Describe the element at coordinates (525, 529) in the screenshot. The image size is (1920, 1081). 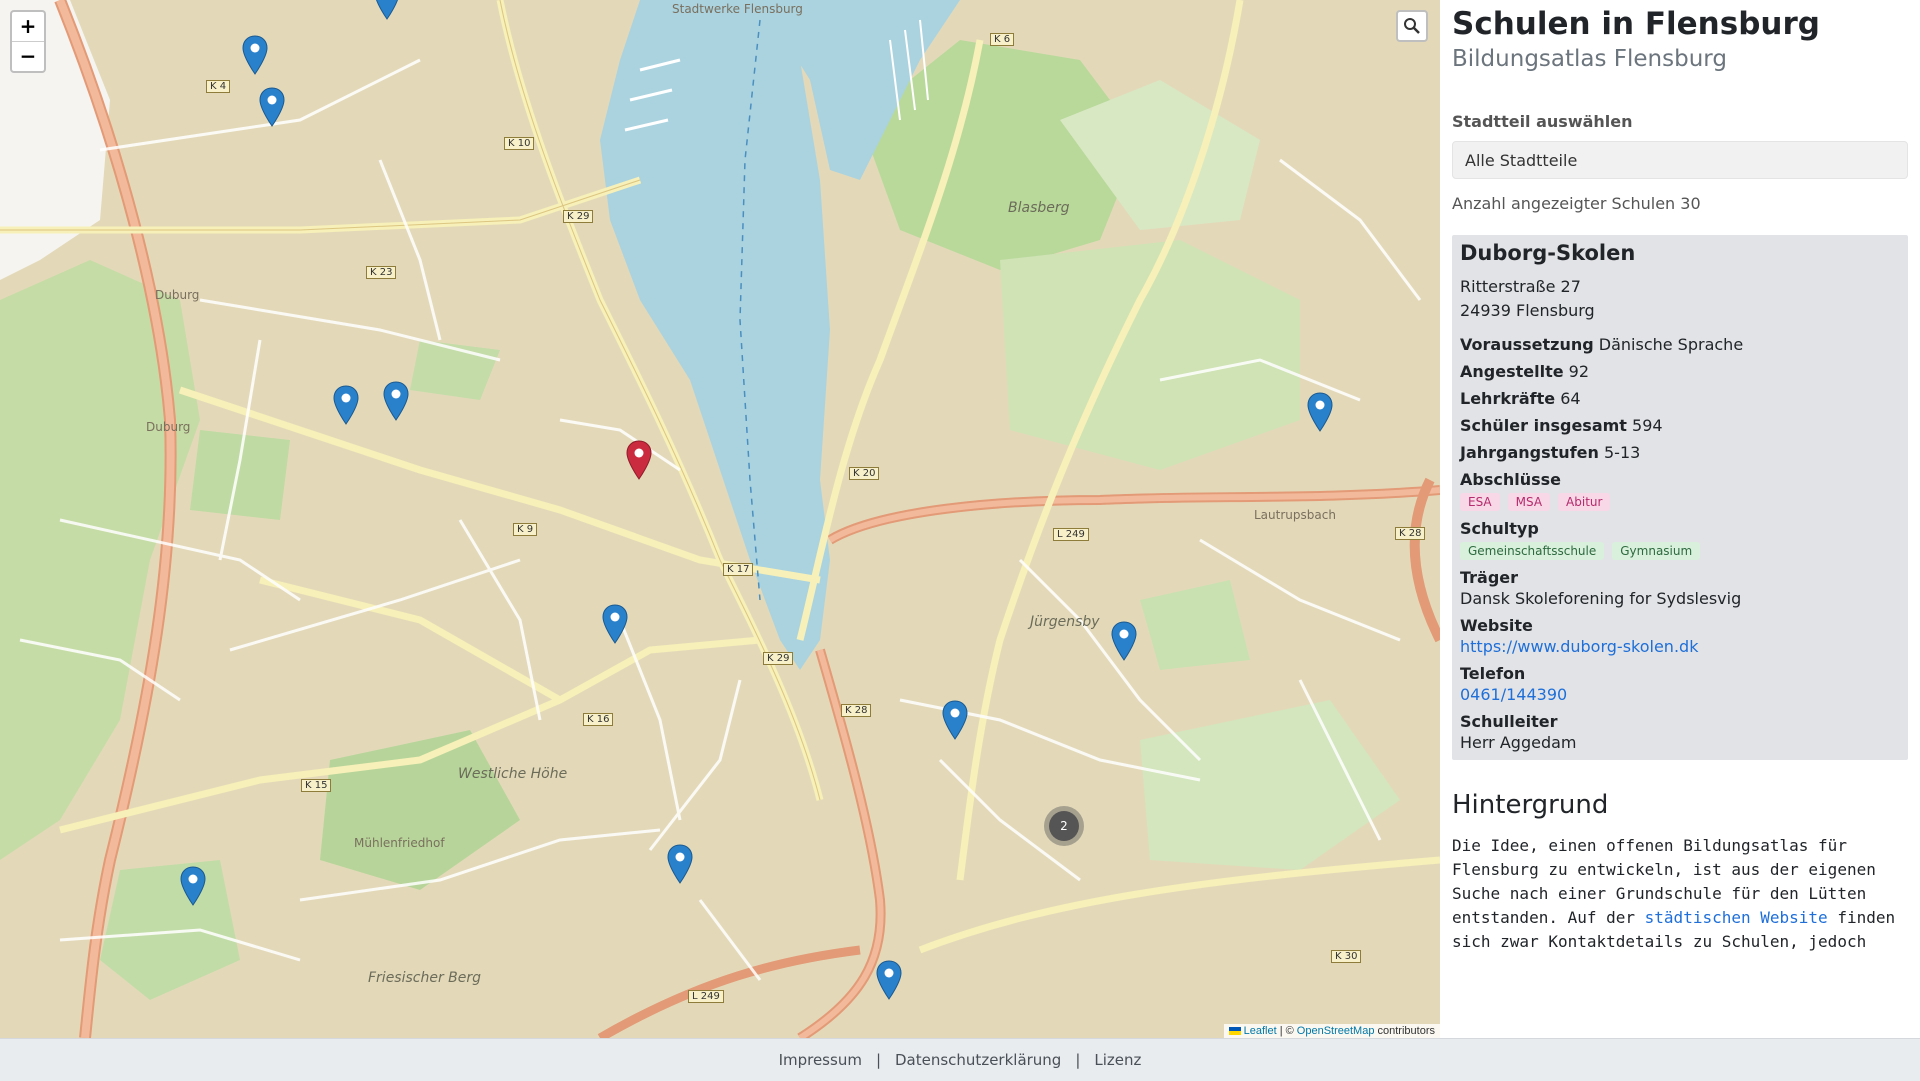
I see `road-shield: K 9` at that location.